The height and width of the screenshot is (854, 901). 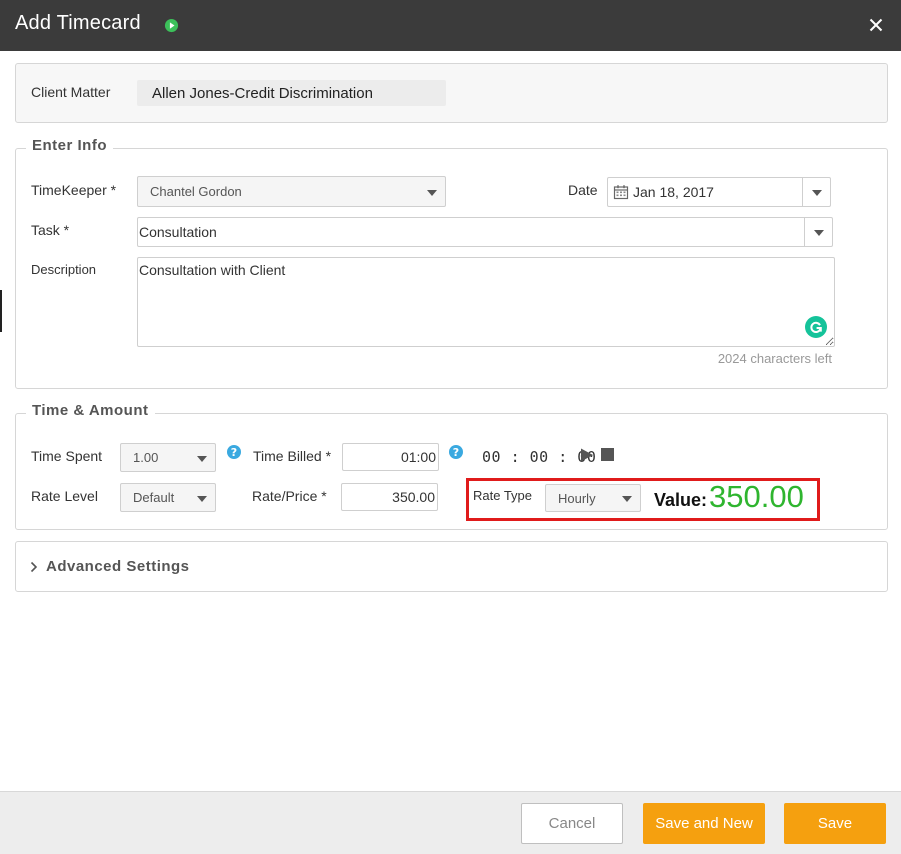 I want to click on rate-type-value: Hourly, so click(x=577, y=498).